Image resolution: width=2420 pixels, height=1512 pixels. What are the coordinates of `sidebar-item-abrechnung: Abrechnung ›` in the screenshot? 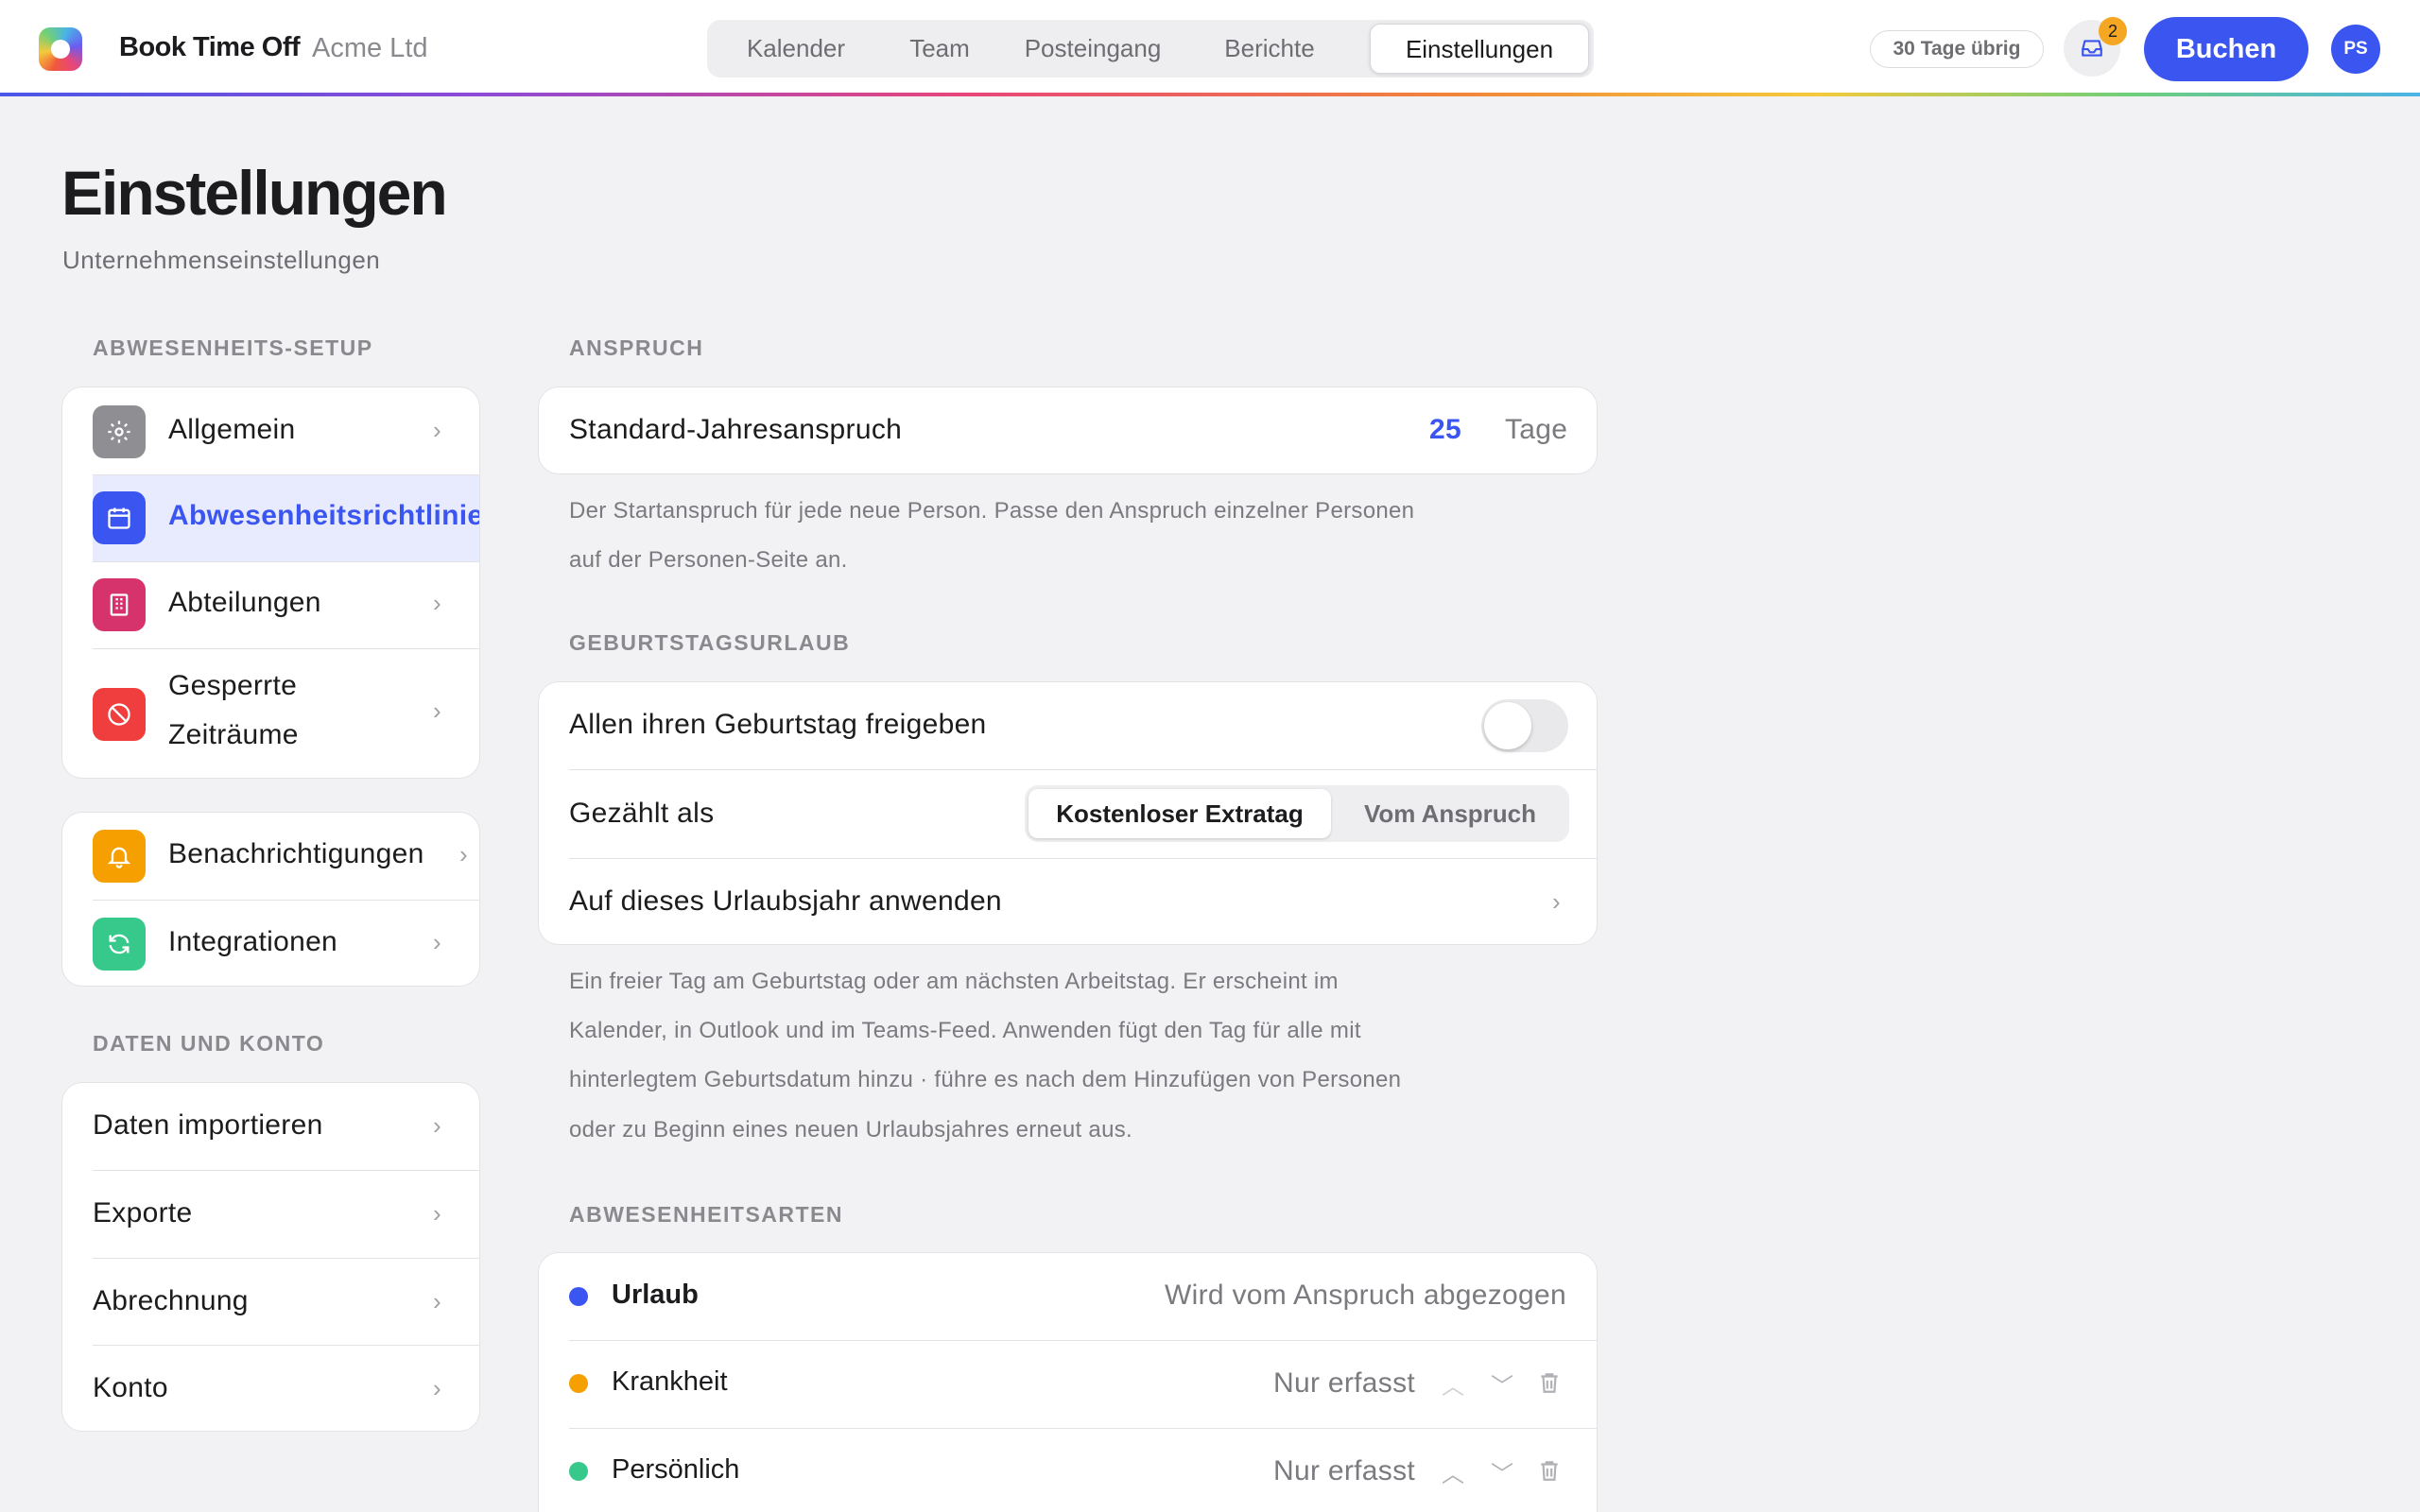 It's located at (270, 1302).